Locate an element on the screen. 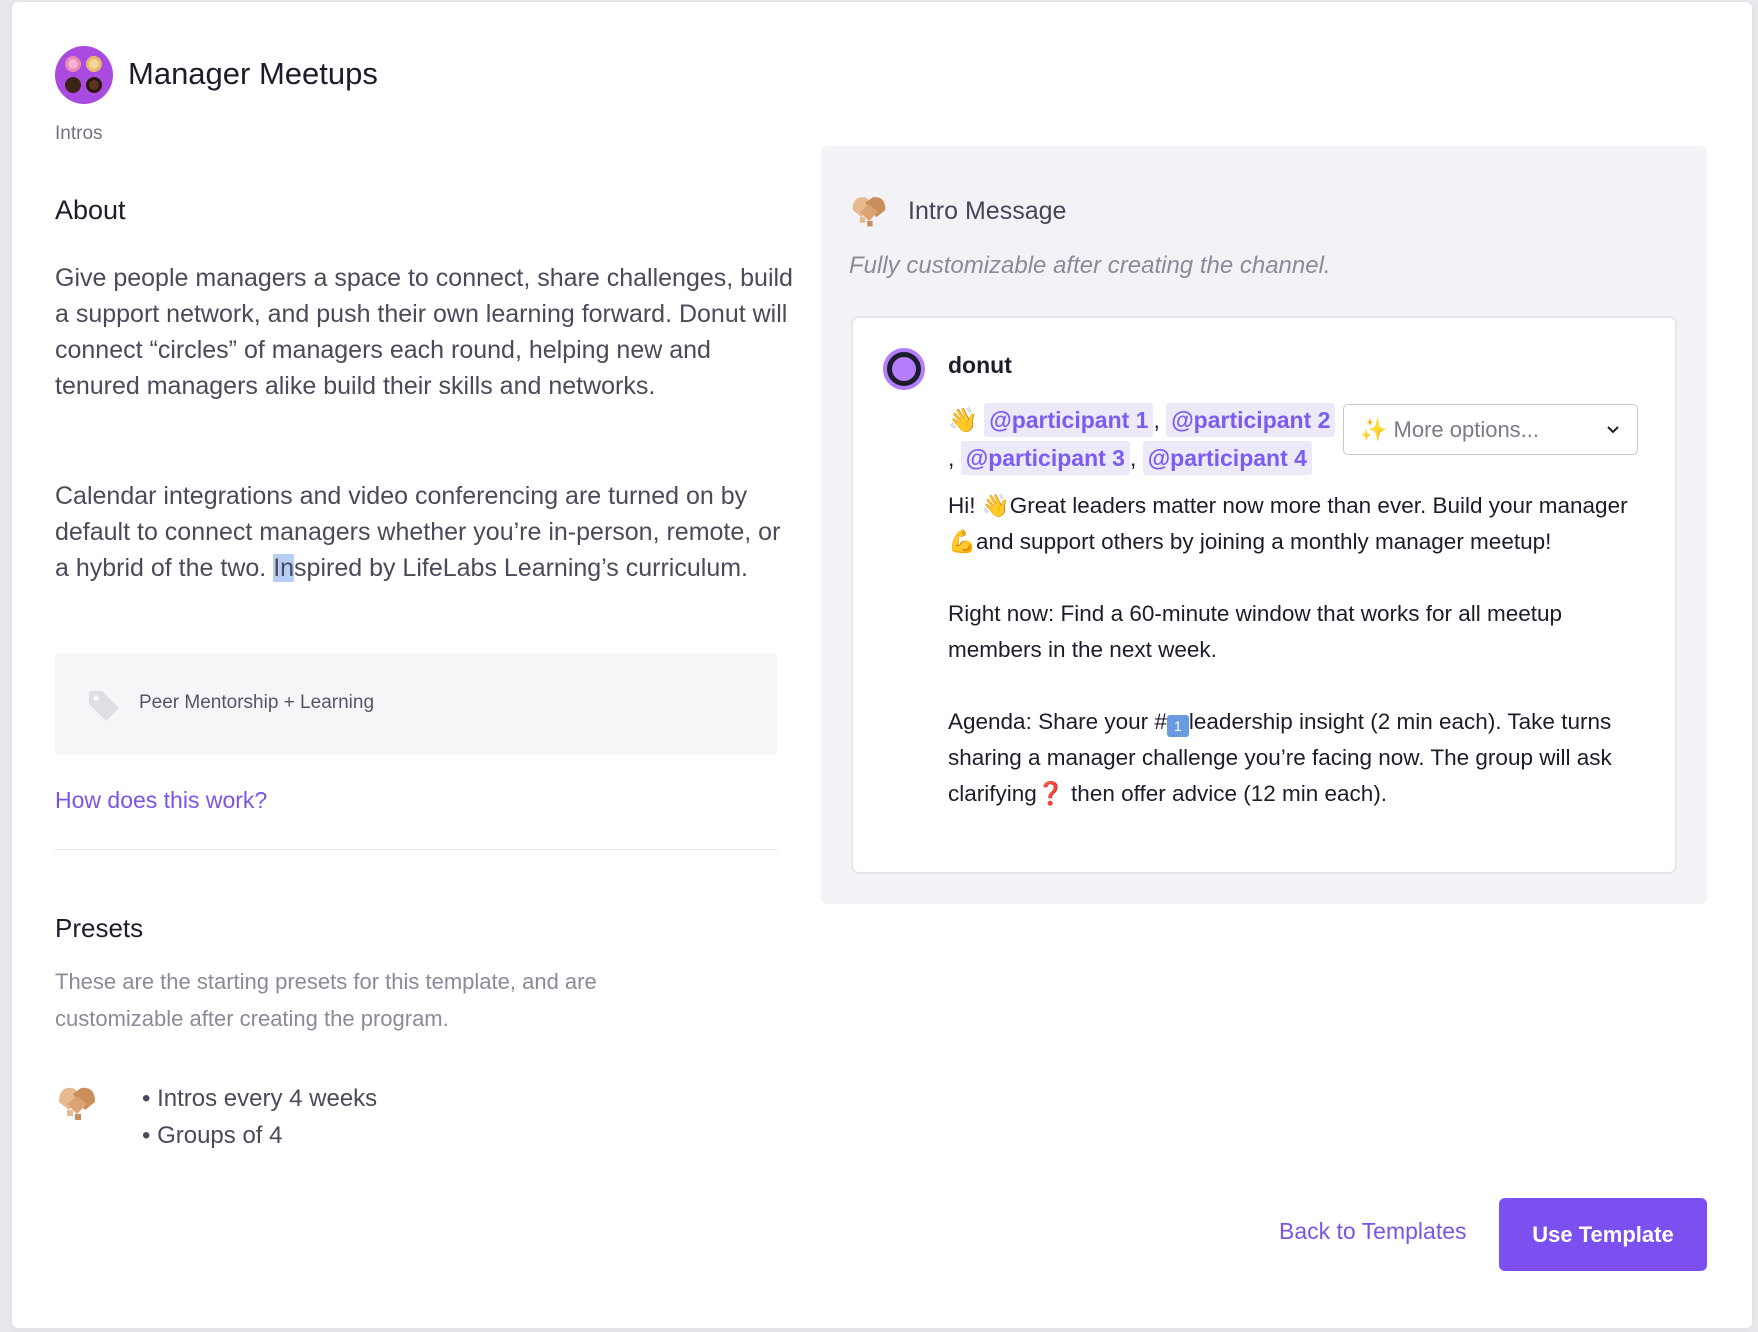  mention-participant-1: @participant 1 is located at coordinates (1069, 420).